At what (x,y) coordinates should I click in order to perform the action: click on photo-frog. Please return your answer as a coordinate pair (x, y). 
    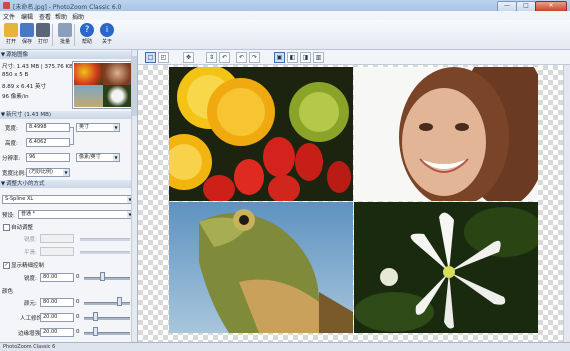
    Looking at the image, I should click on (261, 267).